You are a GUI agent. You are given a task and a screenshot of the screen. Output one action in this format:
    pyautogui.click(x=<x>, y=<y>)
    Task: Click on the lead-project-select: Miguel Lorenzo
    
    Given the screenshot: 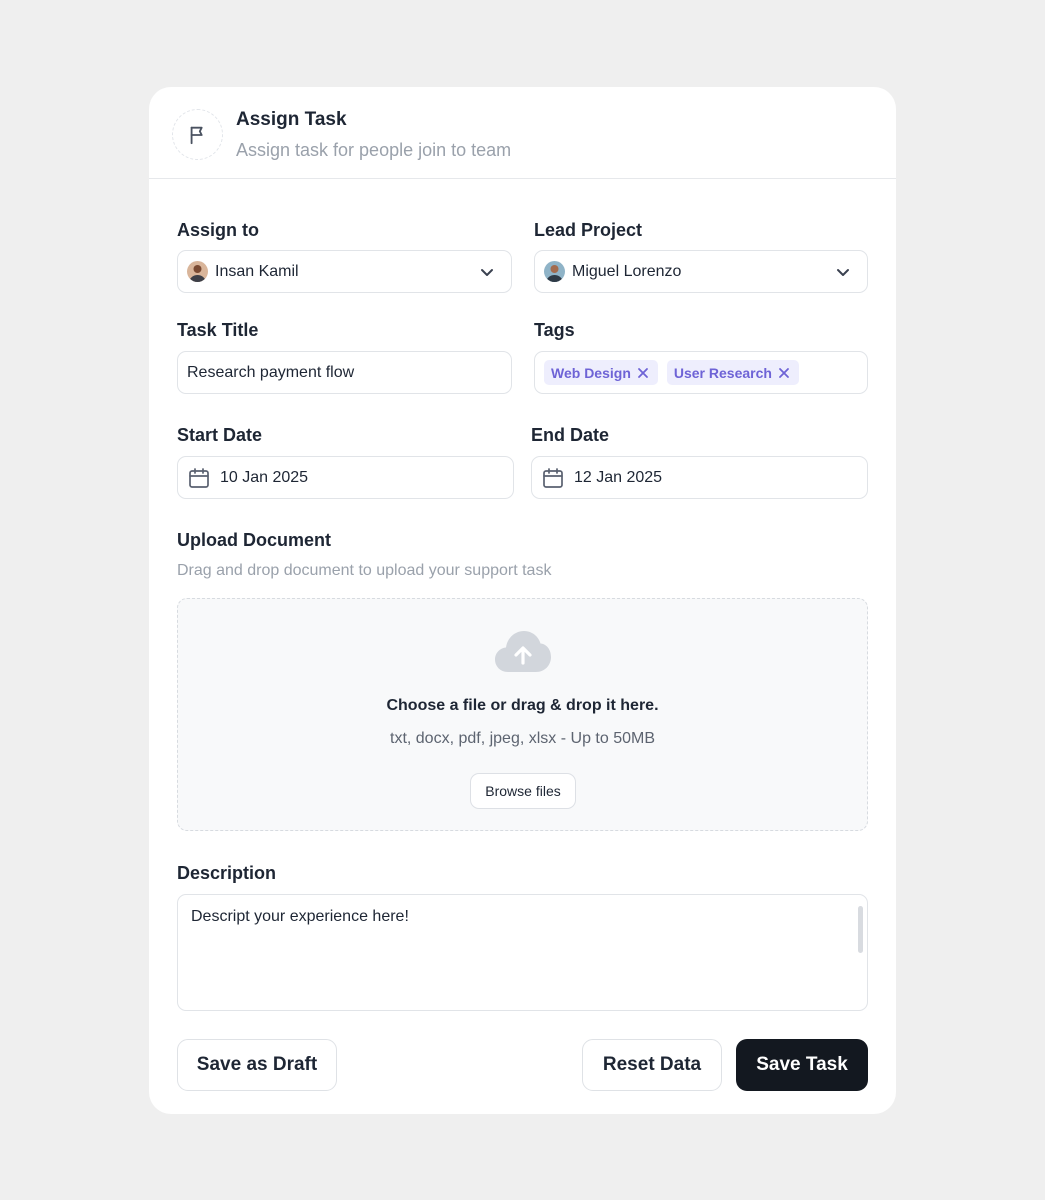 What is the action you would take?
    pyautogui.click(x=701, y=271)
    